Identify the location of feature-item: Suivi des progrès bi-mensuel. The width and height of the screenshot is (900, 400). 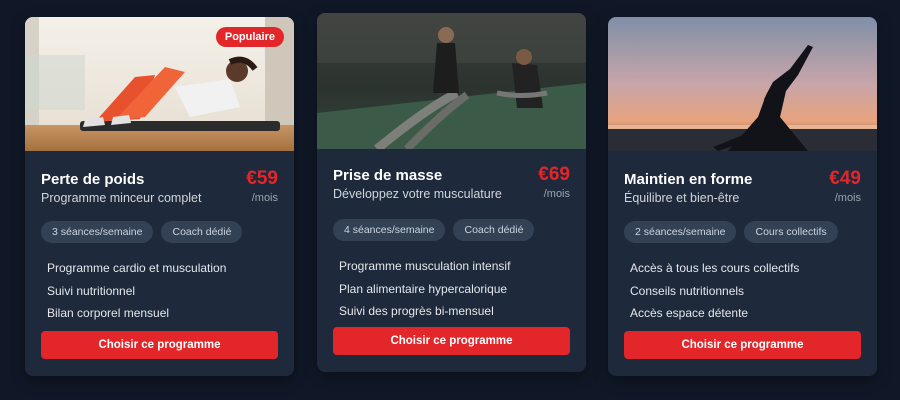
(416, 311).